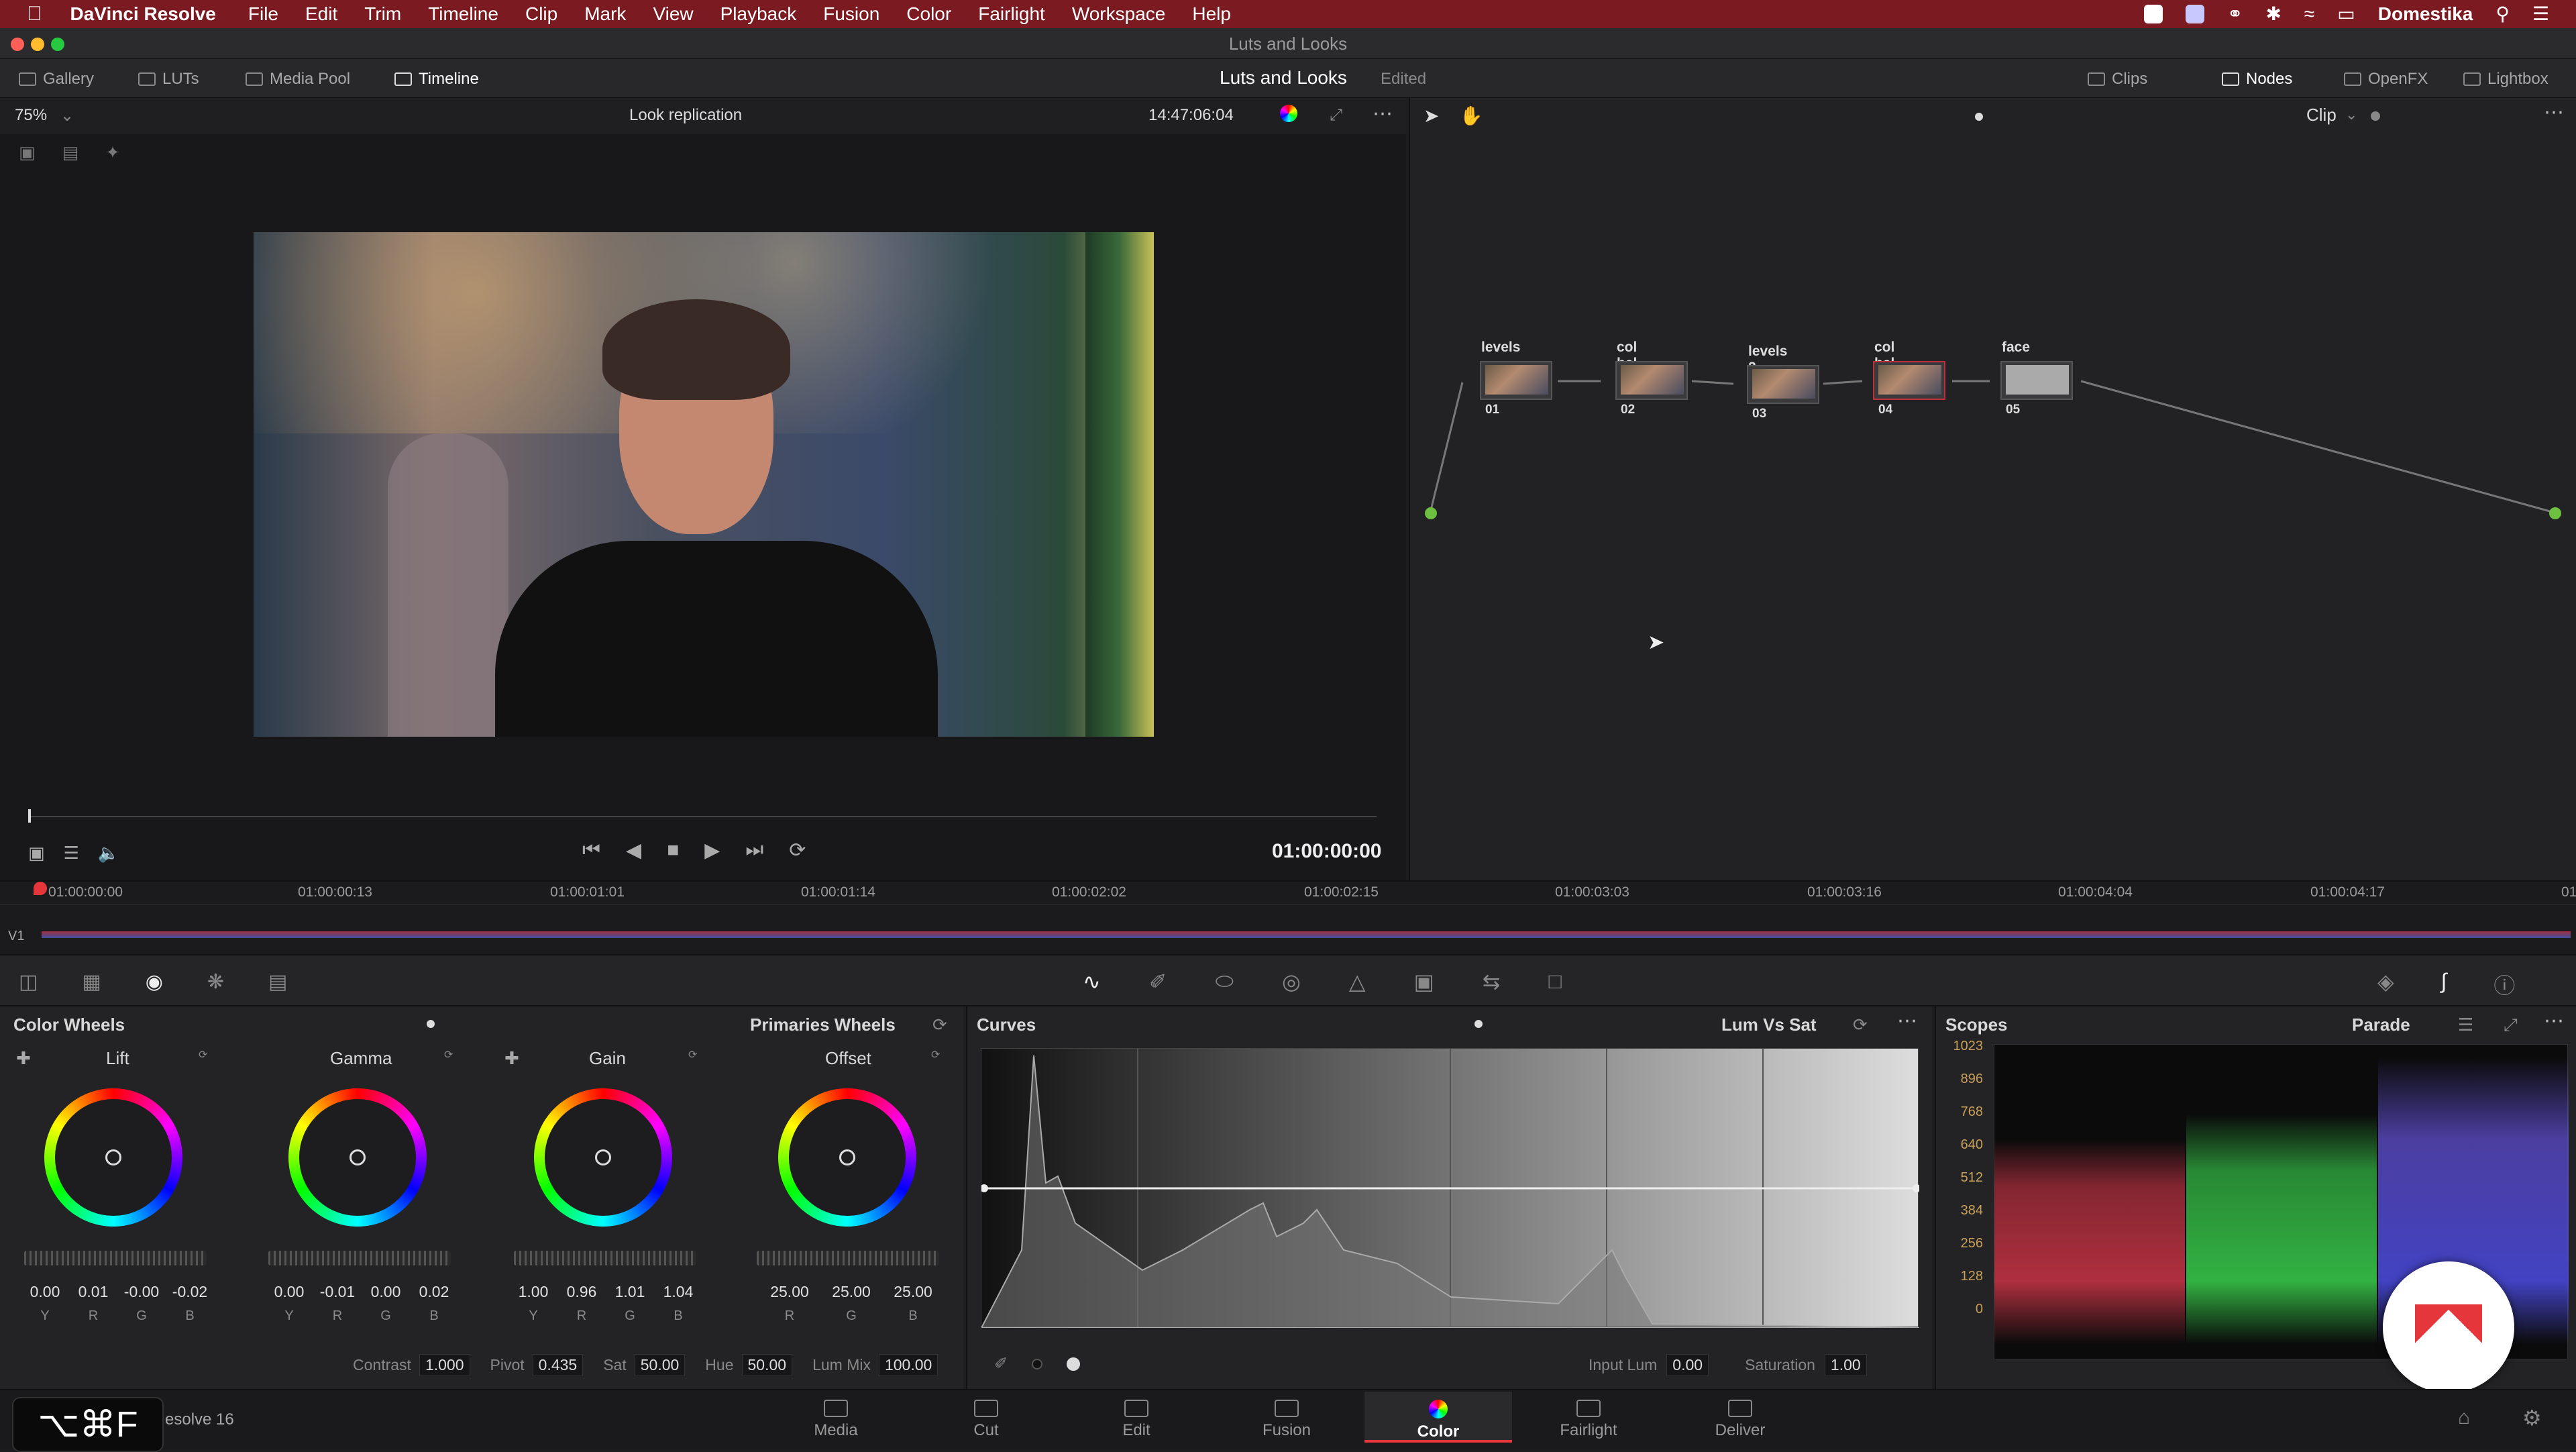 The image size is (2576, 1452). Describe the element at coordinates (1450, 1189) in the screenshot. I see `curve-graph` at that location.